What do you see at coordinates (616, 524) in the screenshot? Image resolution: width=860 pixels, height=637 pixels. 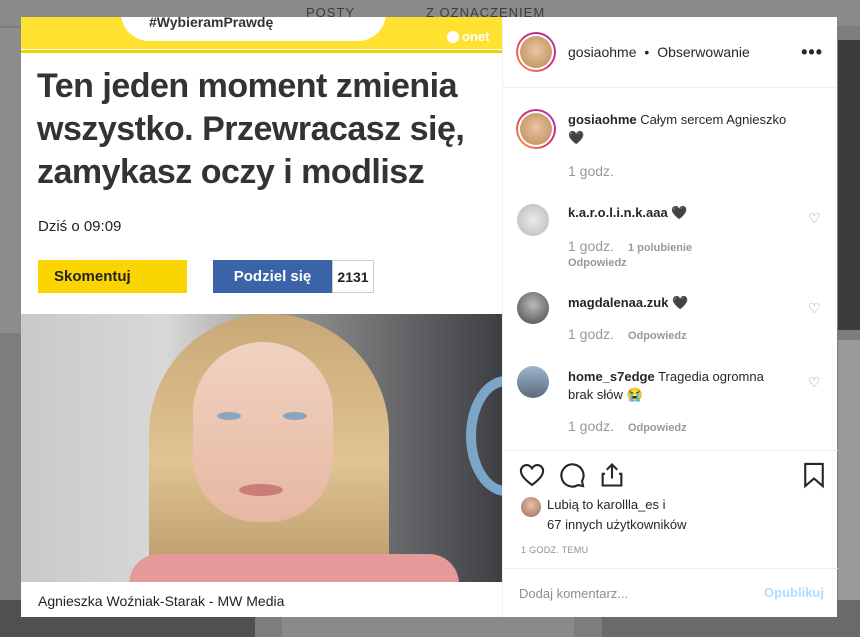 I see `likes-others-link: 67 innych użytkowników` at bounding box center [616, 524].